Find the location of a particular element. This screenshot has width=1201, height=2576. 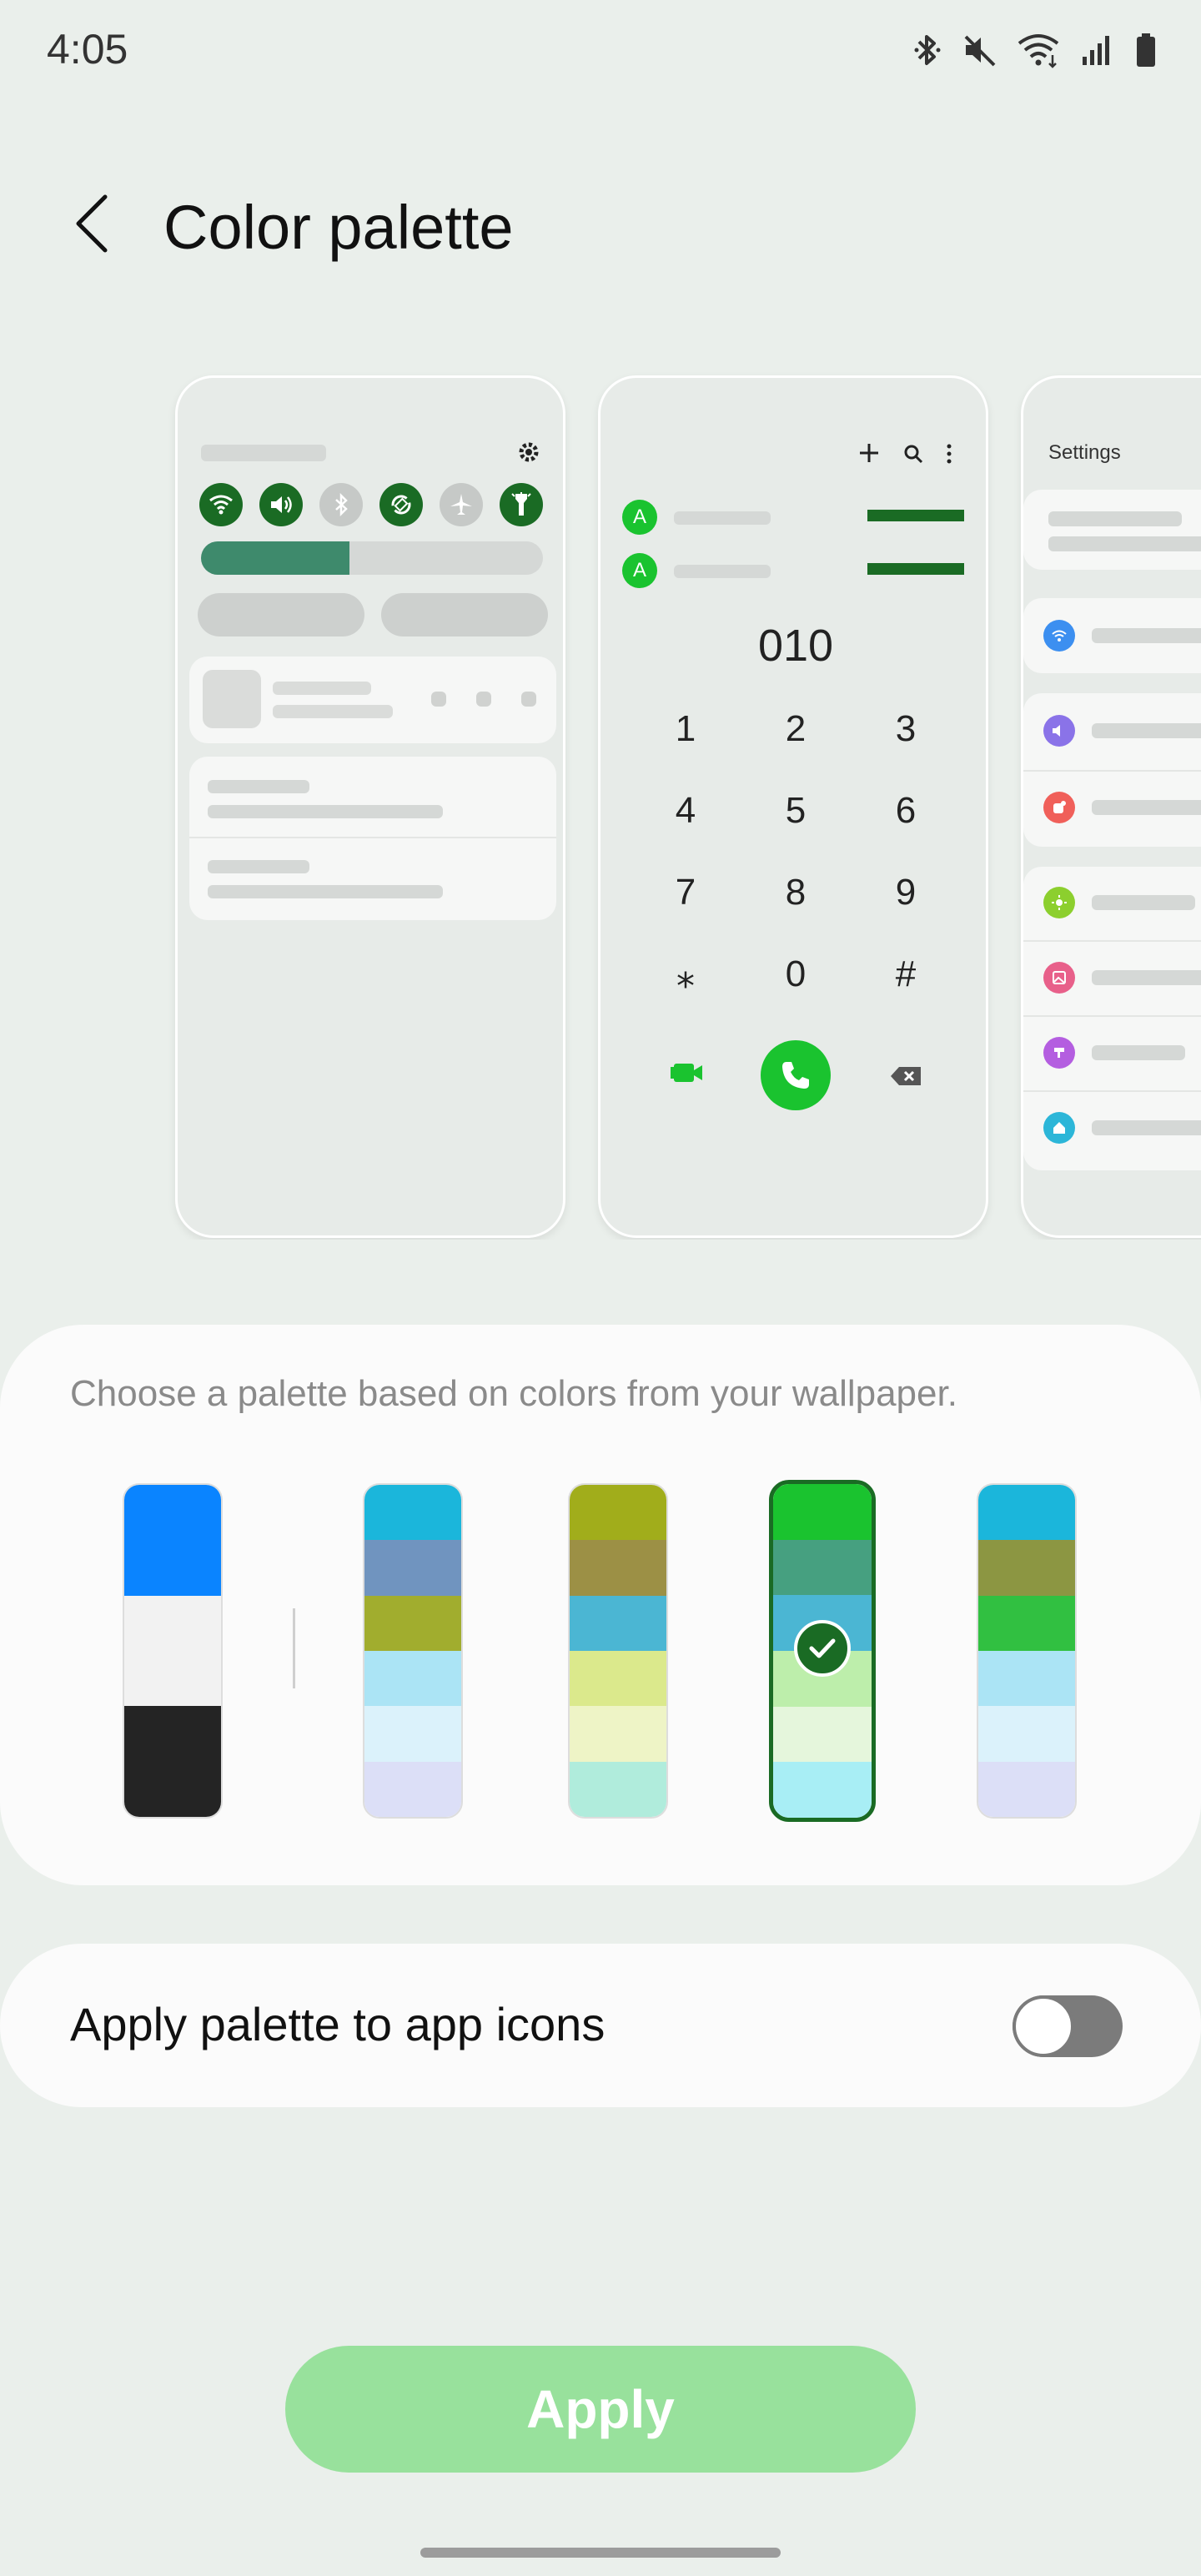

dial-key: # is located at coordinates (906, 973).